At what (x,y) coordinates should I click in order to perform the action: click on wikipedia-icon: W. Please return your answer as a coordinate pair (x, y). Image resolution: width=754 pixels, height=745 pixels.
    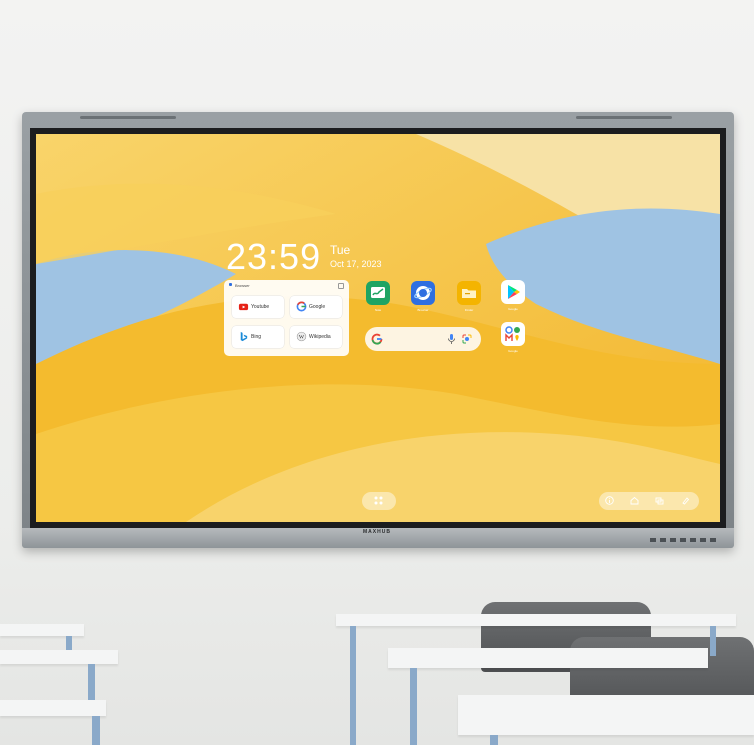
    Looking at the image, I should click on (301, 336).